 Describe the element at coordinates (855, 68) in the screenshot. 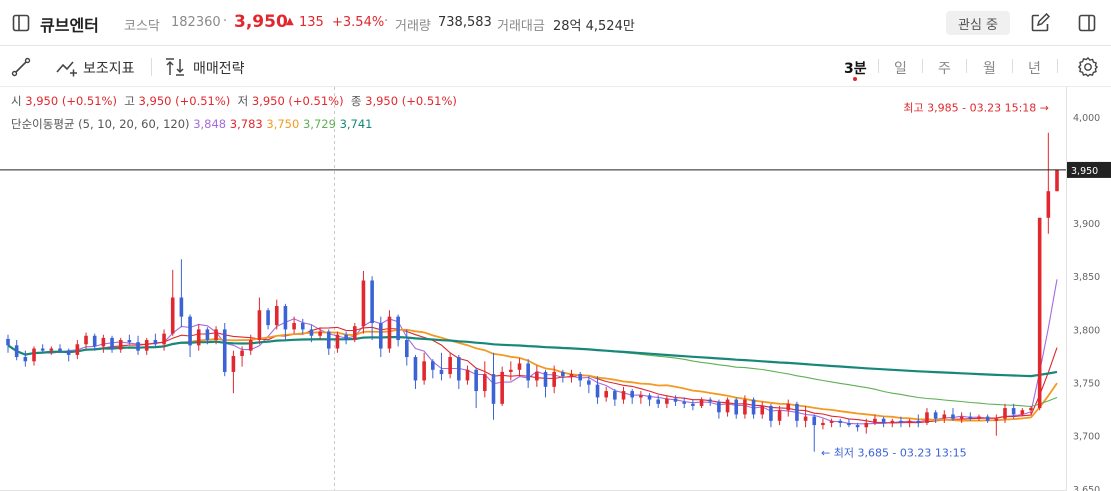

I see `timeframe-3min: 3분` at that location.